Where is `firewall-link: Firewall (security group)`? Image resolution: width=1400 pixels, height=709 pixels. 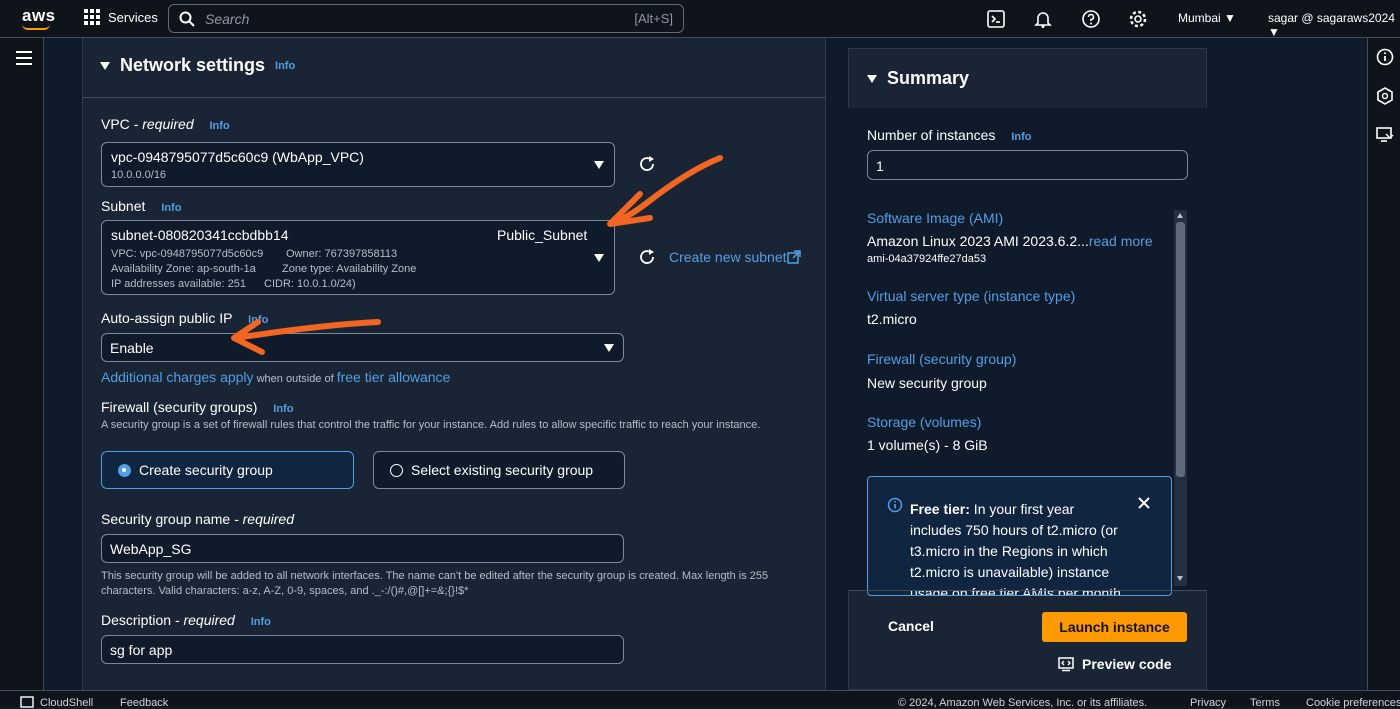
firewall-link: Firewall (security group) is located at coordinates (941, 359).